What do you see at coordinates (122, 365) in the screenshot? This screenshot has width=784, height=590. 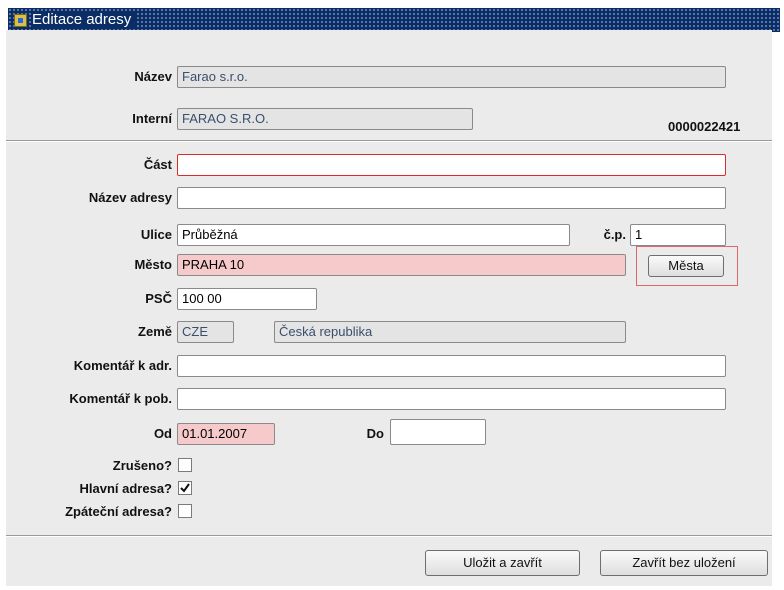 I see `address-comment-label: Komentář k adr.` at bounding box center [122, 365].